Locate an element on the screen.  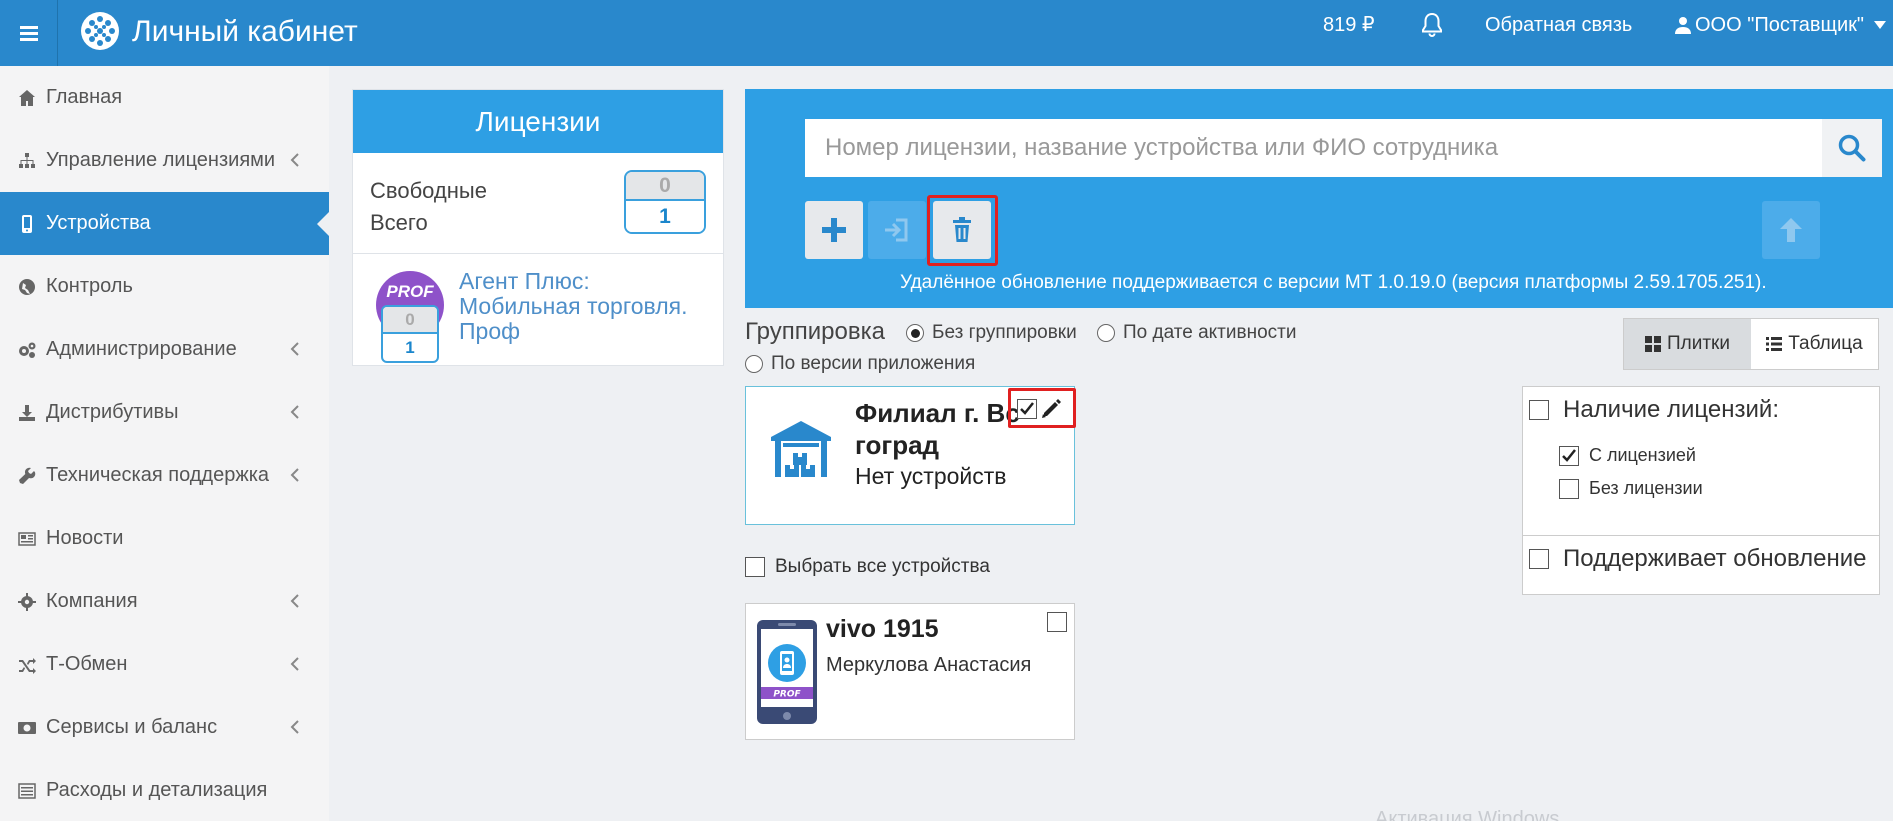
add-device-button is located at coordinates (834, 230).